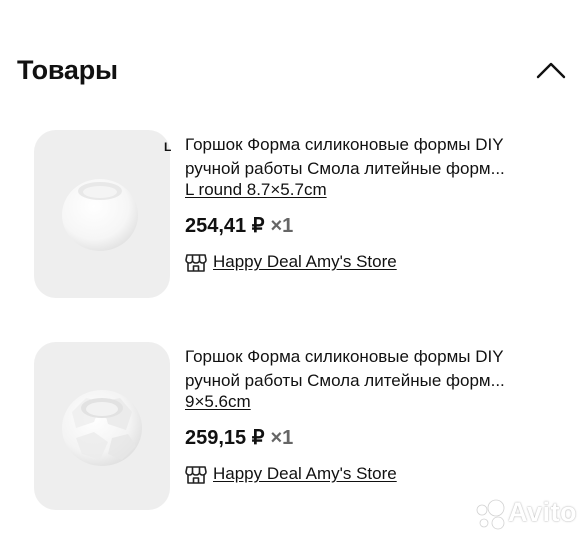 This screenshot has height=540, width=583. What do you see at coordinates (542, 512) in the screenshot?
I see `watermark-text: Avito` at bounding box center [542, 512].